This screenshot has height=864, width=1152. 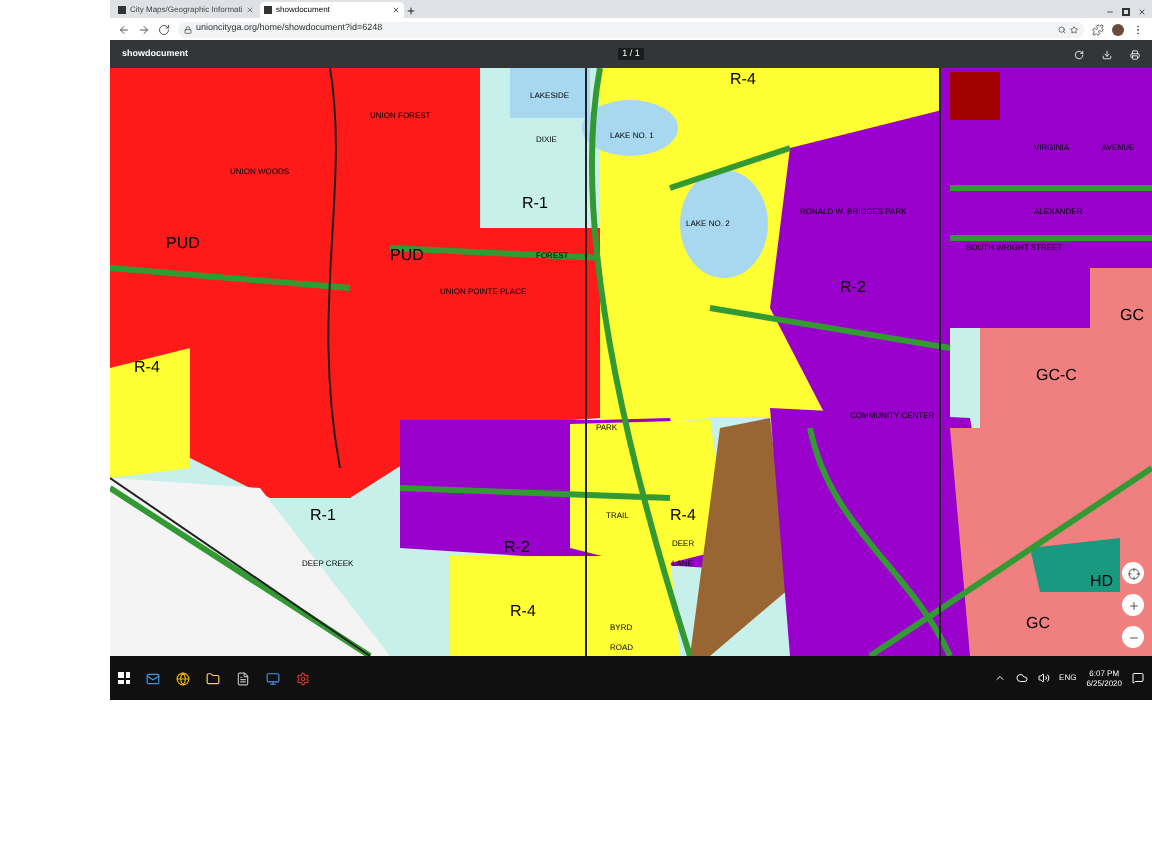 I want to click on crosshair-icon, so click(x=1133, y=573).